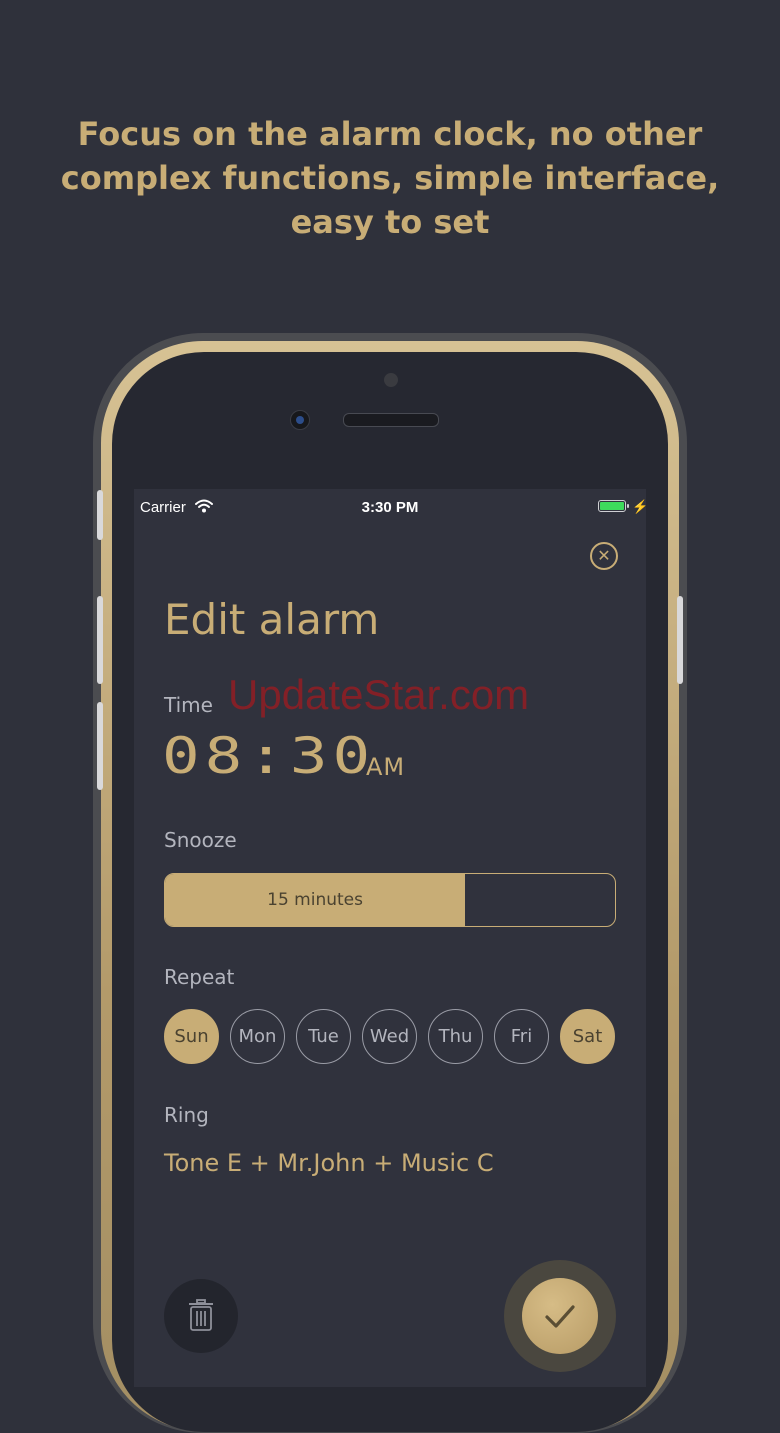 This screenshot has height=1433, width=780. I want to click on earpiece-speaker, so click(391, 420).